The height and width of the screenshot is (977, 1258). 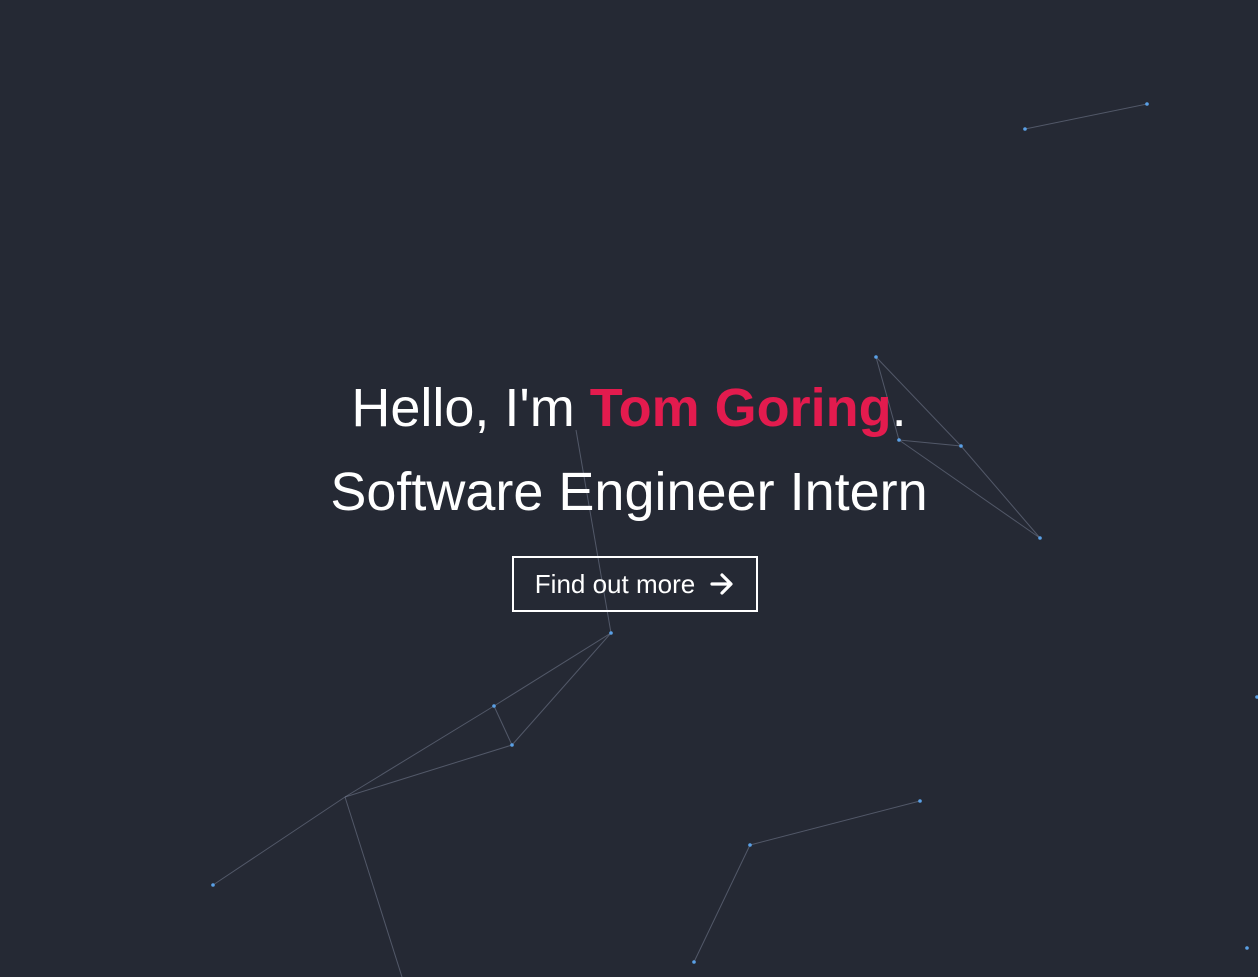 I want to click on hero-name: Tom Goring, so click(x=740, y=408).